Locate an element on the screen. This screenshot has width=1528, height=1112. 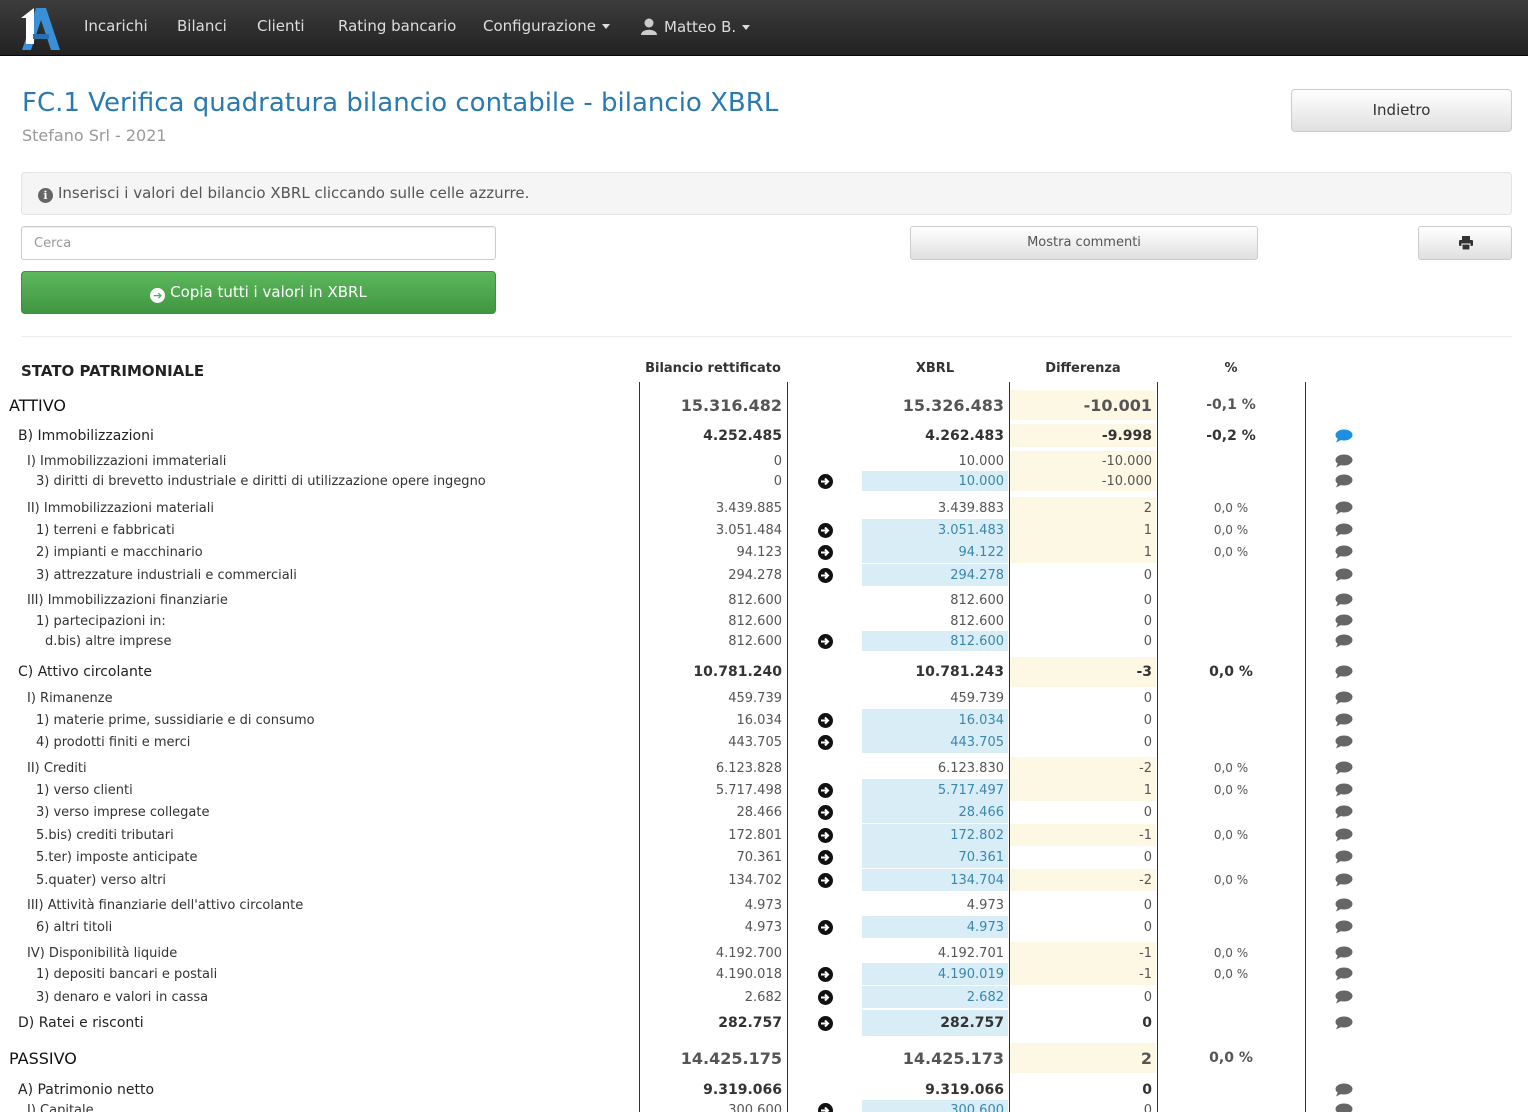
xbrl-value-input: 16.034 is located at coordinates (935, 720).